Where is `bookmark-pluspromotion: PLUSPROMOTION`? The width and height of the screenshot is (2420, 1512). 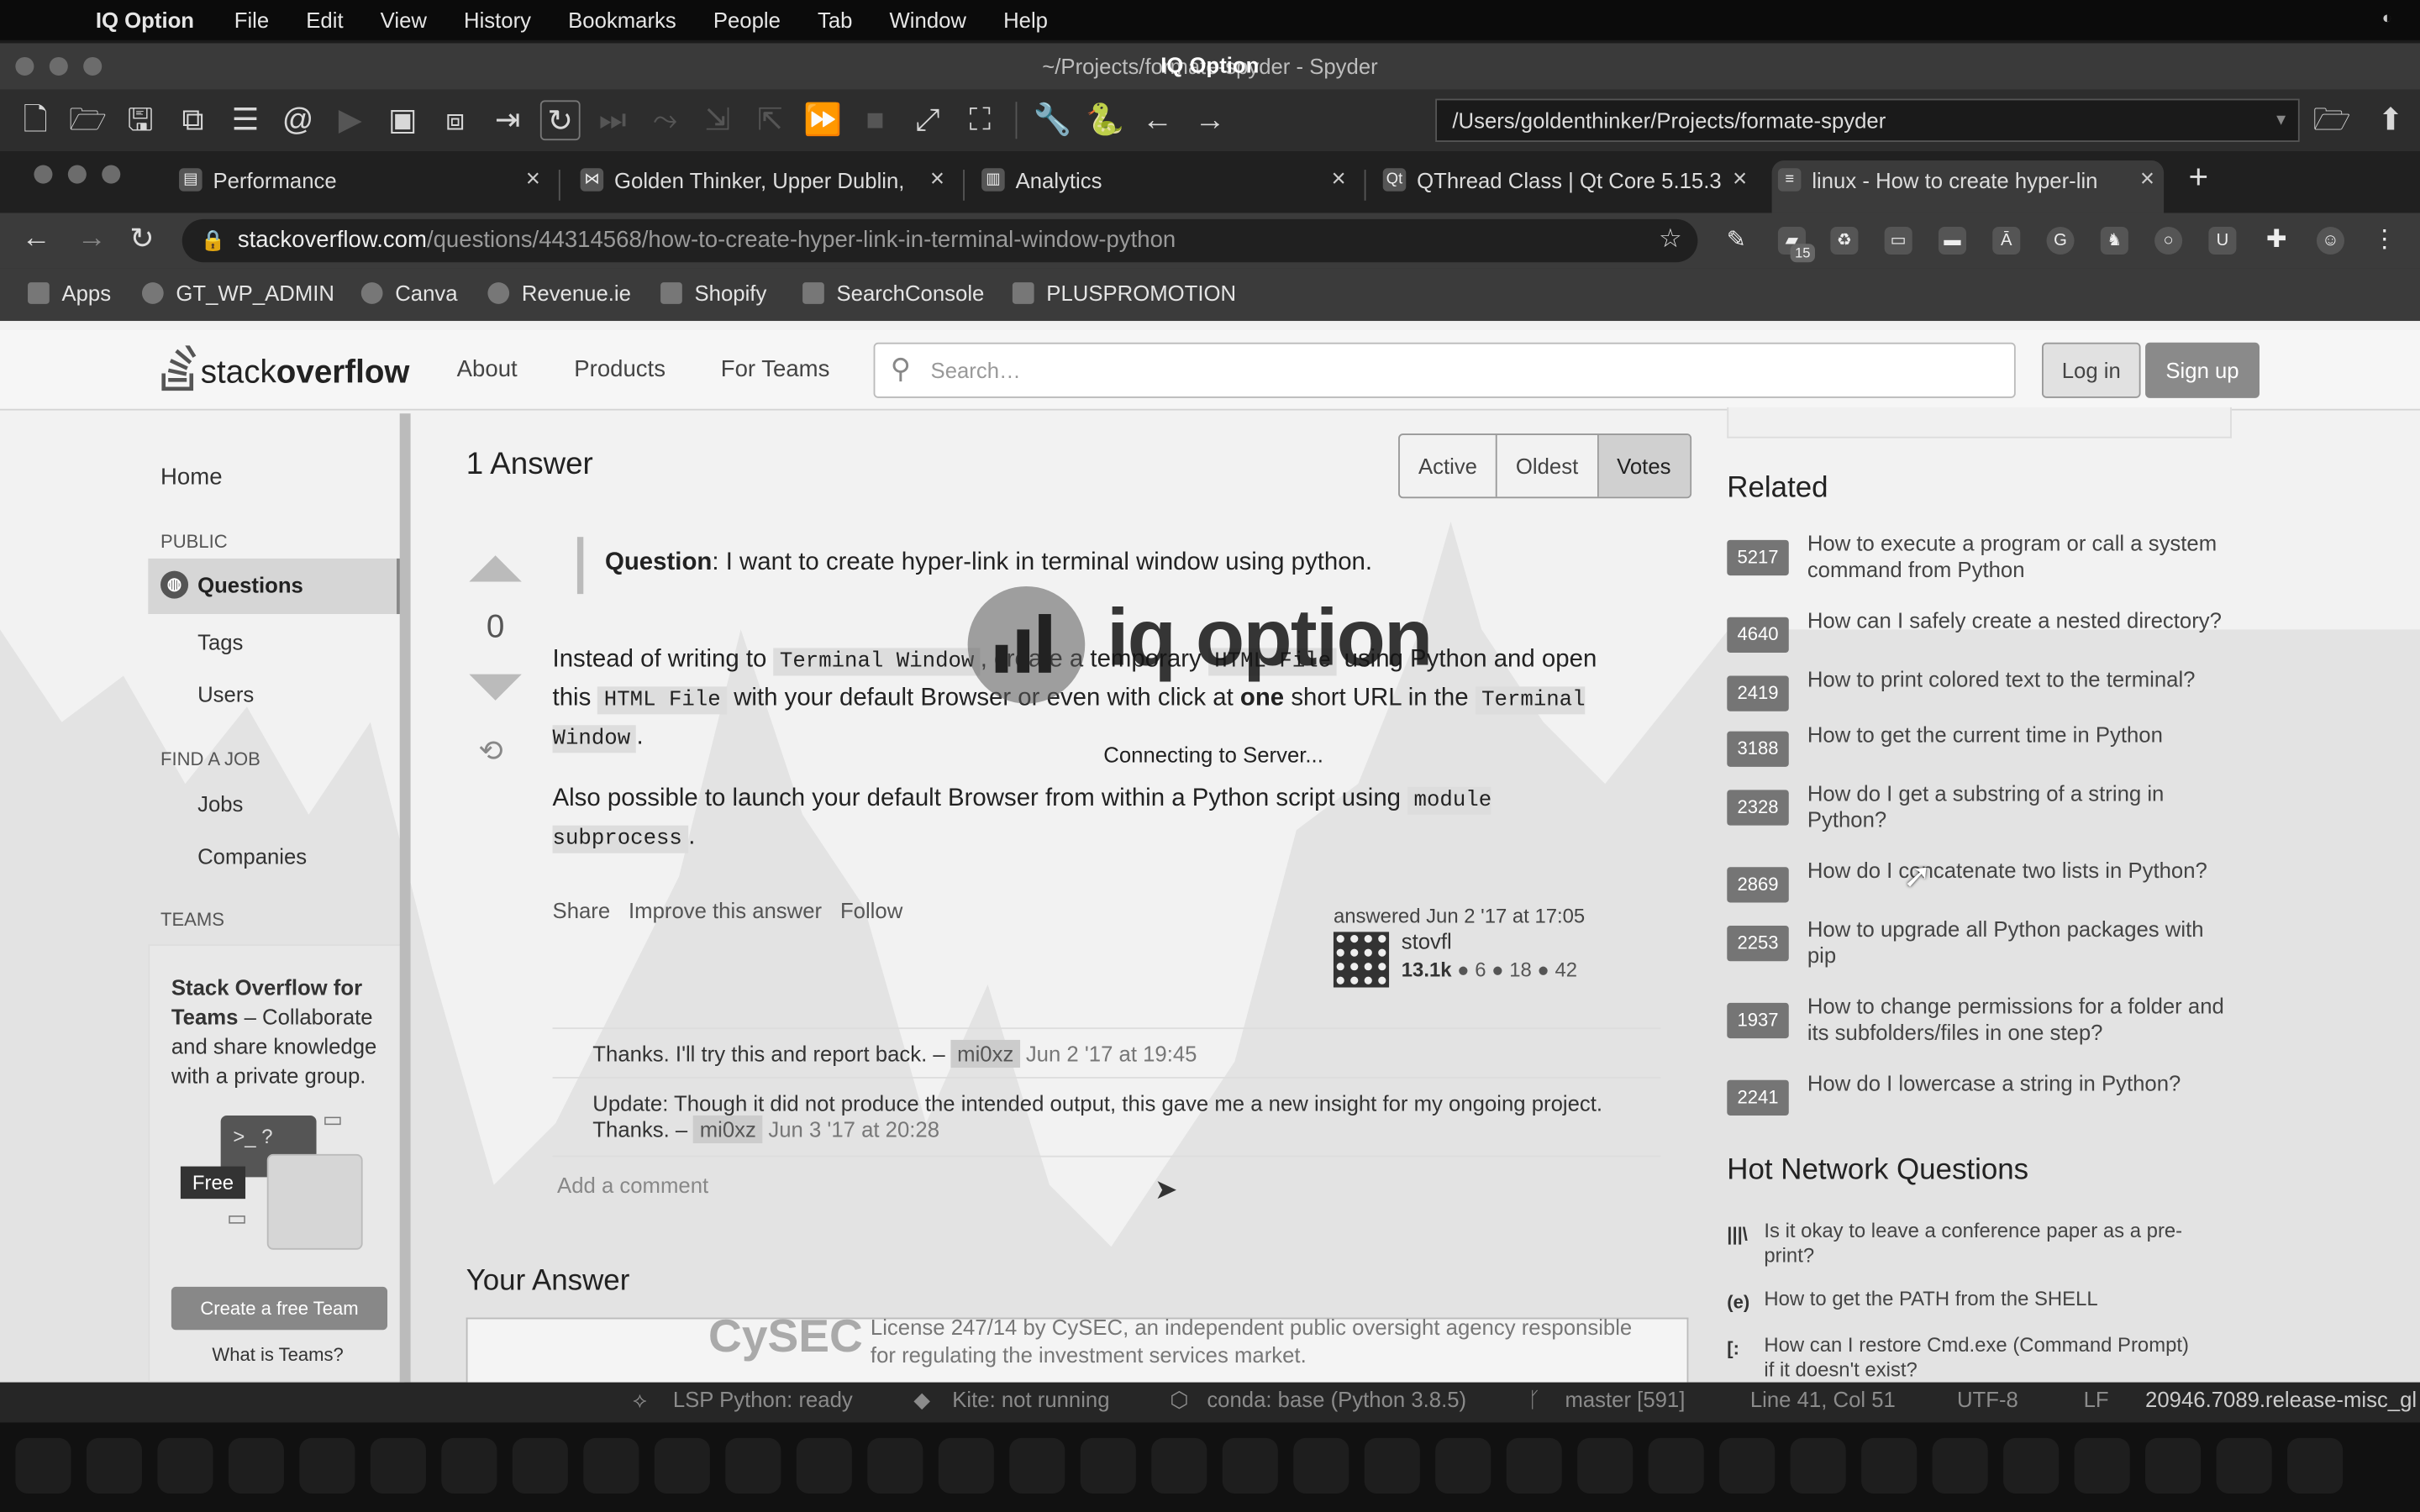
bookmark-pluspromotion: PLUSPROMOTION is located at coordinates (1124, 293).